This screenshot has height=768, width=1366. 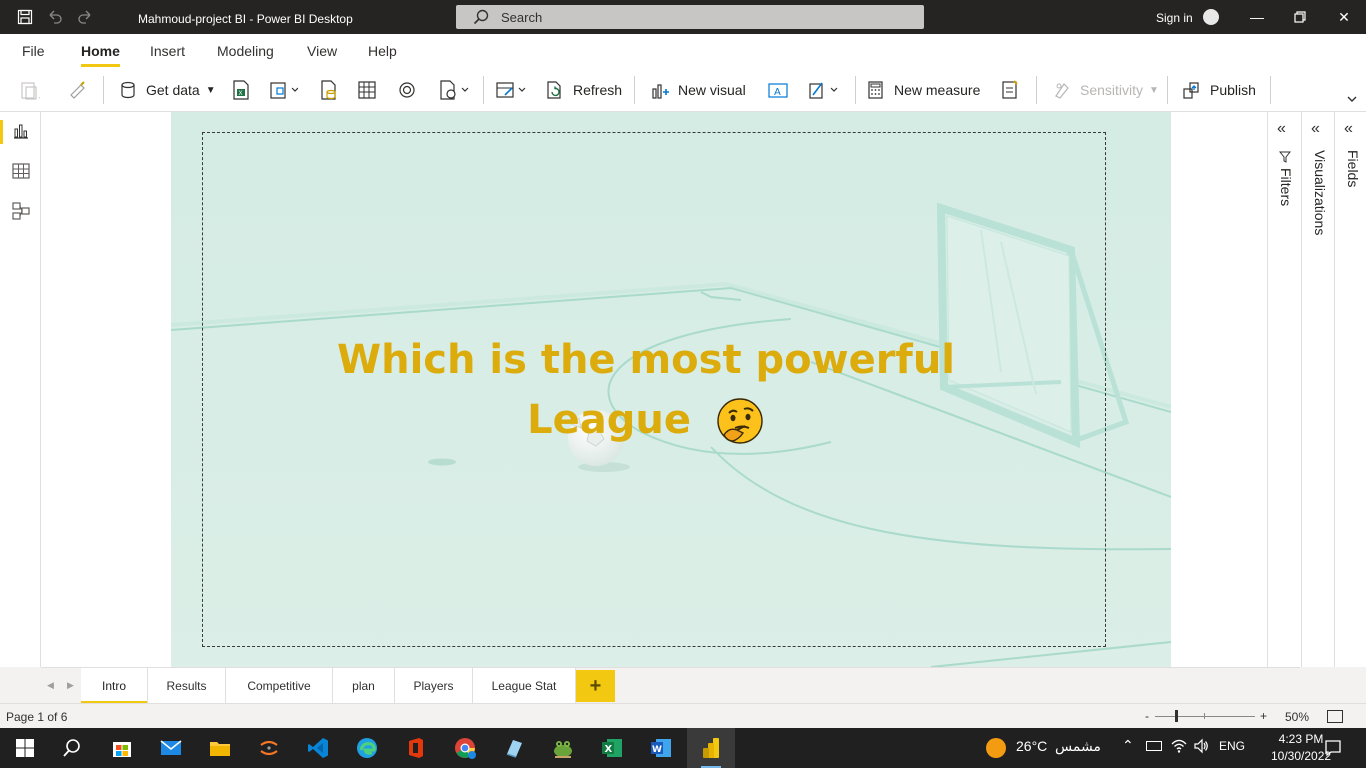 What do you see at coordinates (167, 51) in the screenshot?
I see `menu-insert: Insert` at bounding box center [167, 51].